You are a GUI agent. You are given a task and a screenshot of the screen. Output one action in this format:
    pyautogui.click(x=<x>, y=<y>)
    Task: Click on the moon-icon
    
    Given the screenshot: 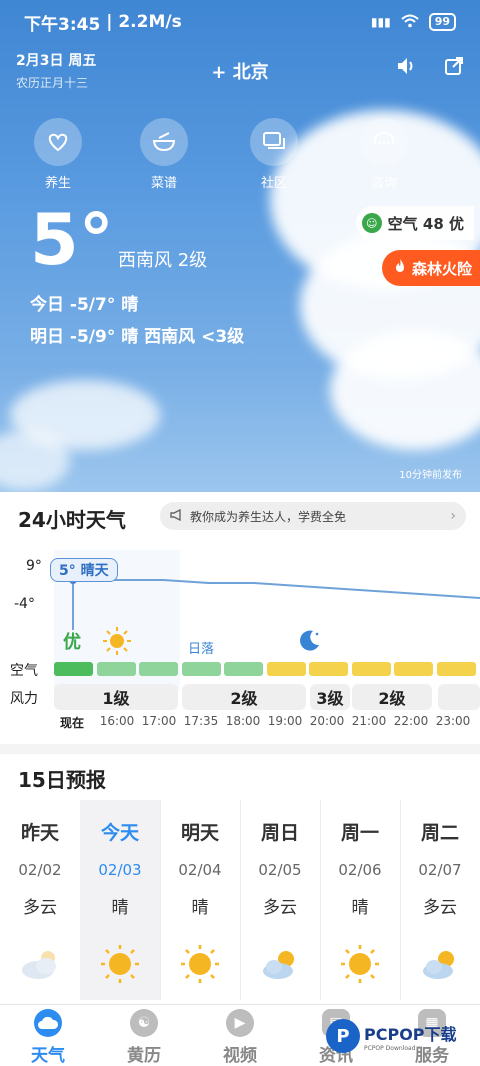 What is the action you would take?
    pyautogui.click(x=309, y=643)
    